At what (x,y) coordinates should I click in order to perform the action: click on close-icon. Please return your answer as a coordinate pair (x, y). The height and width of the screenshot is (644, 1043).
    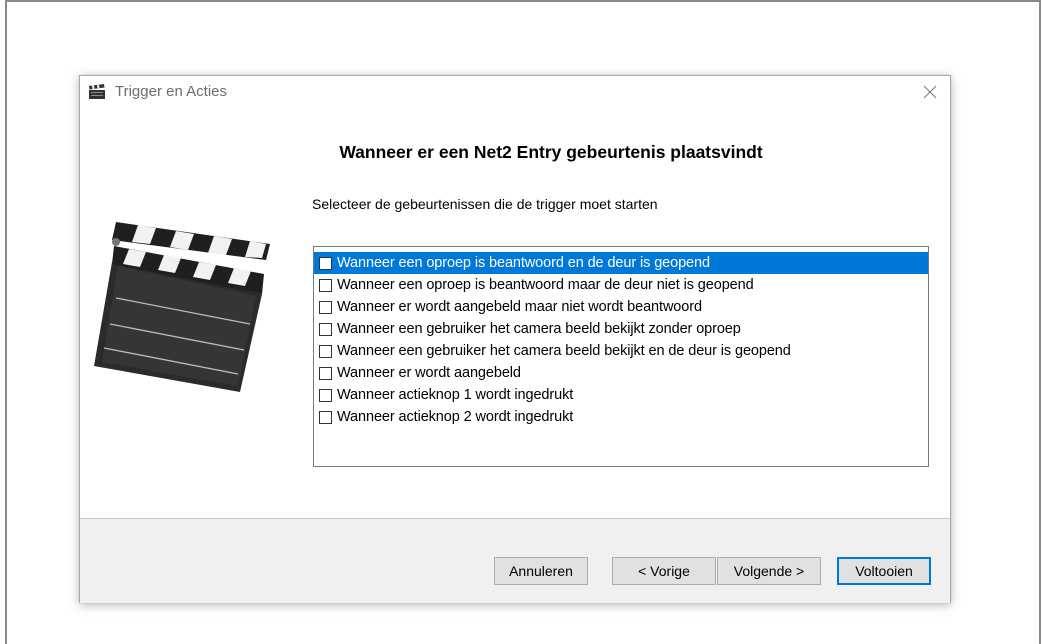
    Looking at the image, I should click on (930, 92).